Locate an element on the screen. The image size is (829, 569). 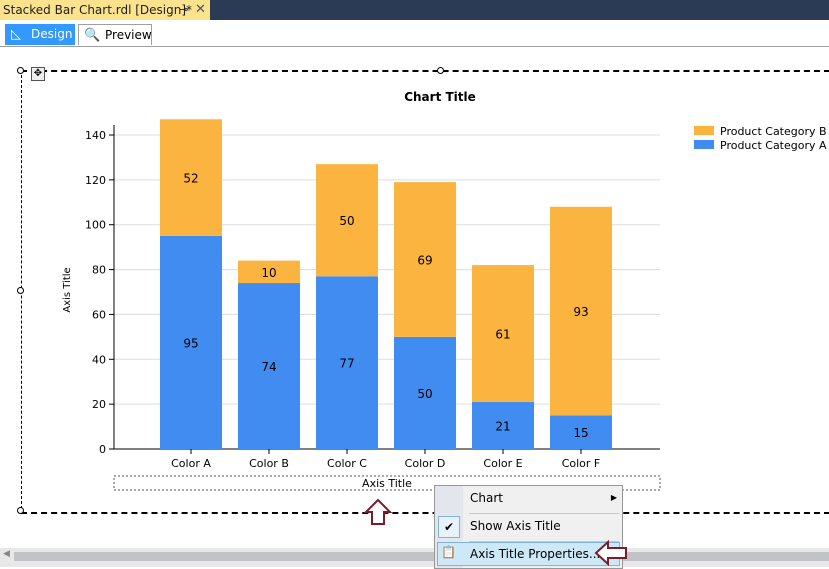
chart-title: Chart Title is located at coordinates (440, 97).